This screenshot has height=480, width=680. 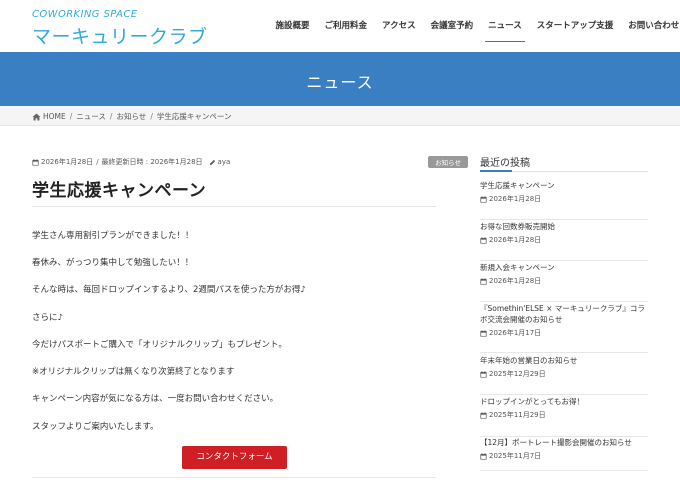 I want to click on nav-meeting-room: 会議室予約, so click(x=452, y=26).